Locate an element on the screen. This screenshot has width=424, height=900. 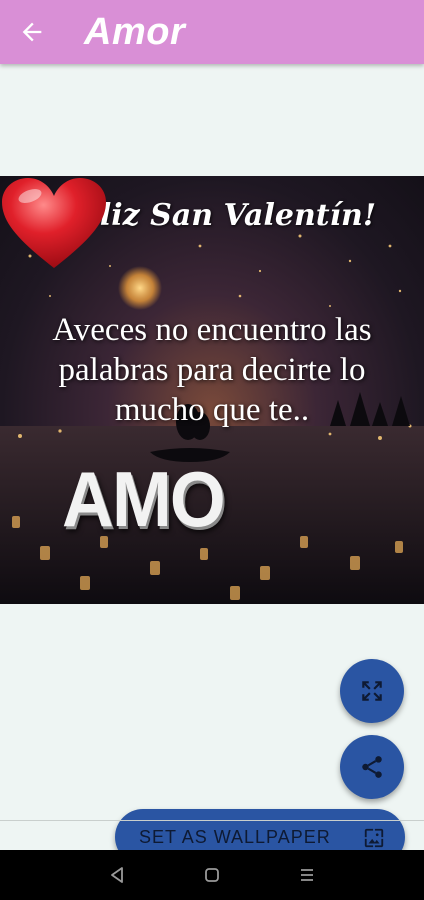
set-wallpaper-label: SET AS WALLPAPER is located at coordinates (235, 836).